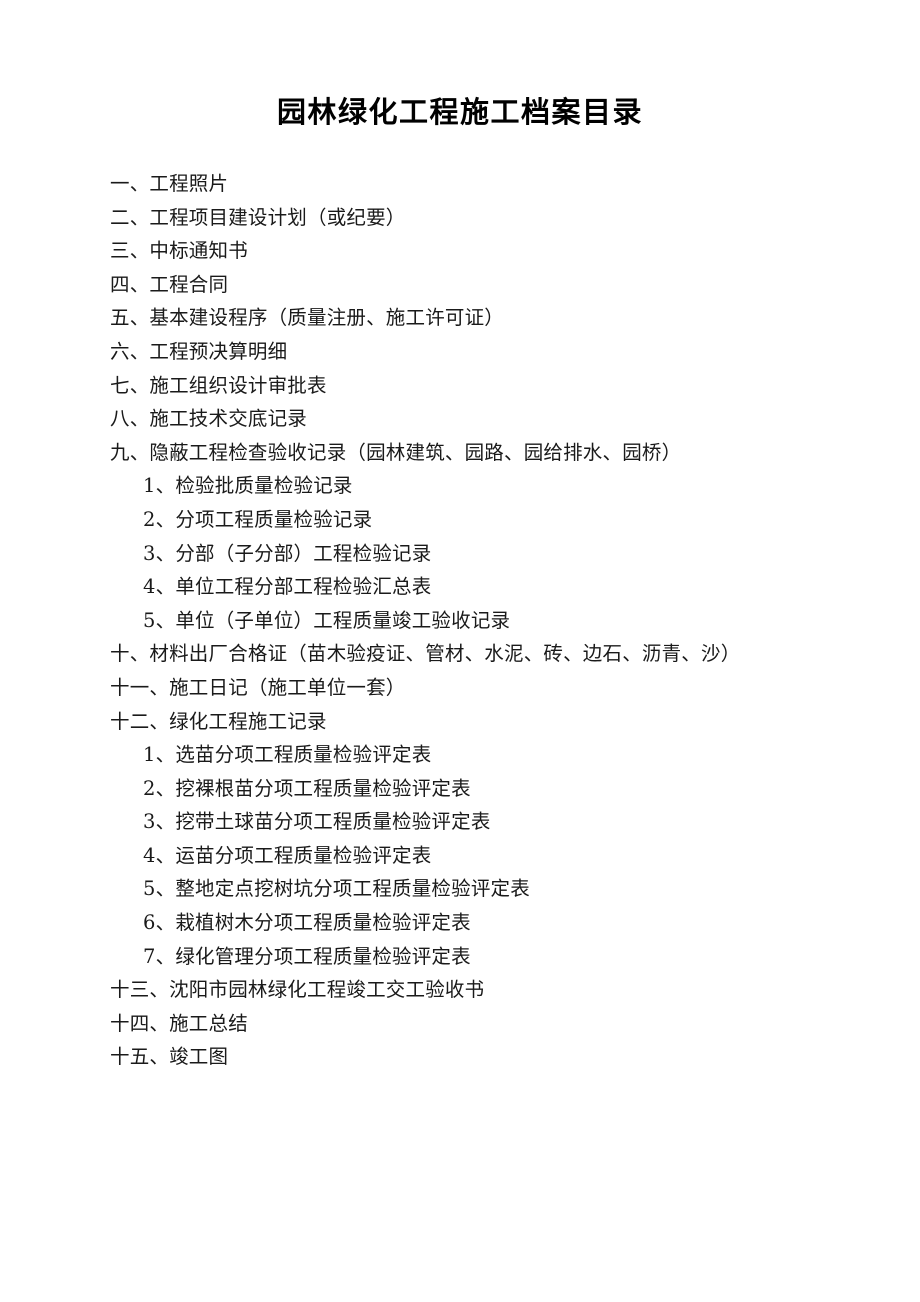 The width and height of the screenshot is (920, 1302). What do you see at coordinates (506, 822) in the screenshot?
I see `toc-subentry: 3、挖带土球苗分项工程质量检验评定表` at bounding box center [506, 822].